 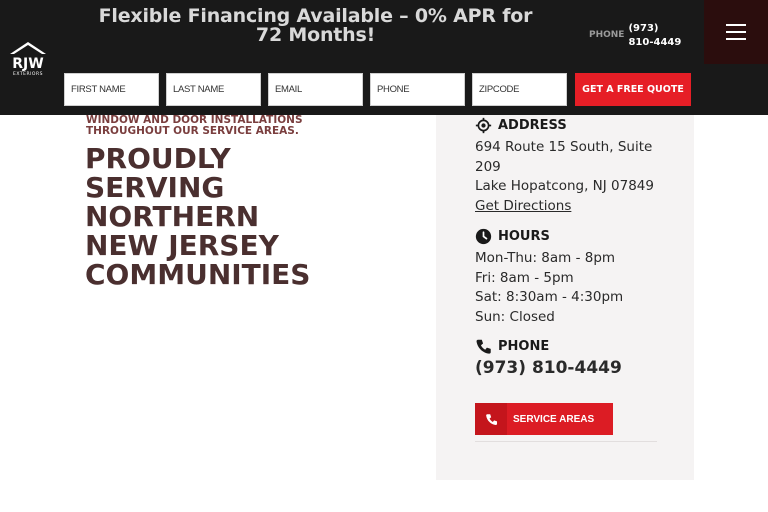 What do you see at coordinates (213, 89) in the screenshot?
I see `last-name-field` at bounding box center [213, 89].